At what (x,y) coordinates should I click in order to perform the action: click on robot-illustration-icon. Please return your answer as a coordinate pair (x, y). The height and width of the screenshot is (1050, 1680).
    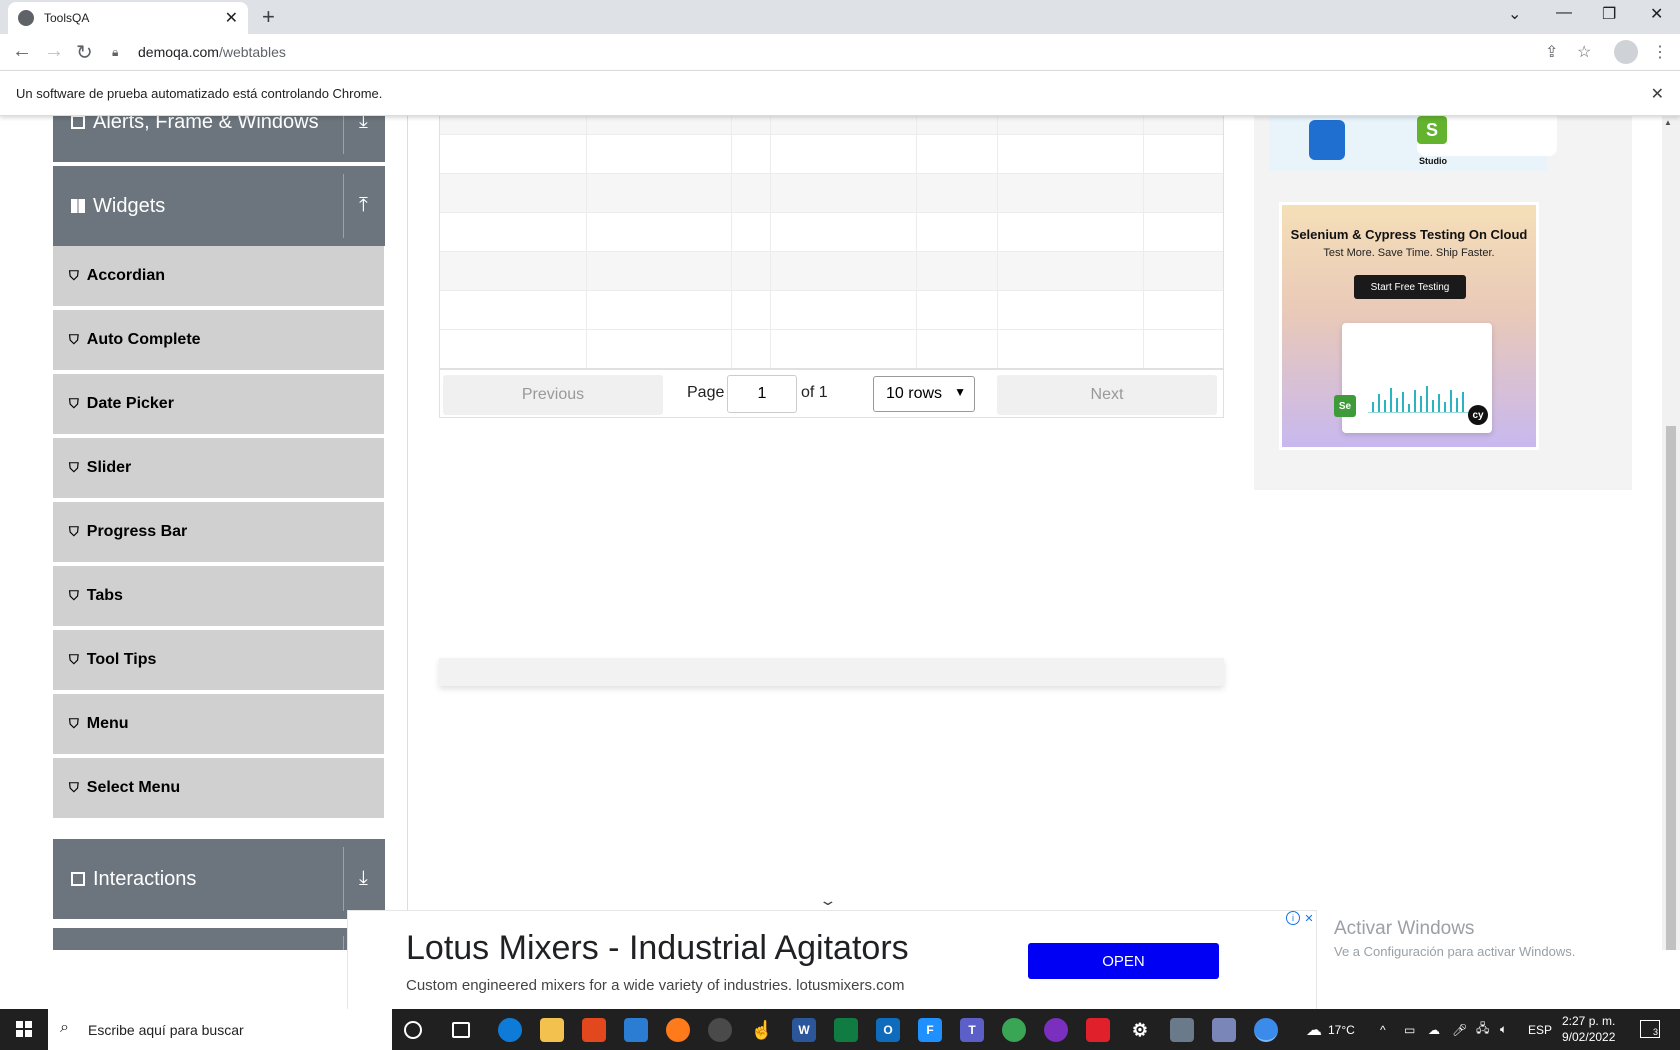
    Looking at the image, I should click on (1327, 140).